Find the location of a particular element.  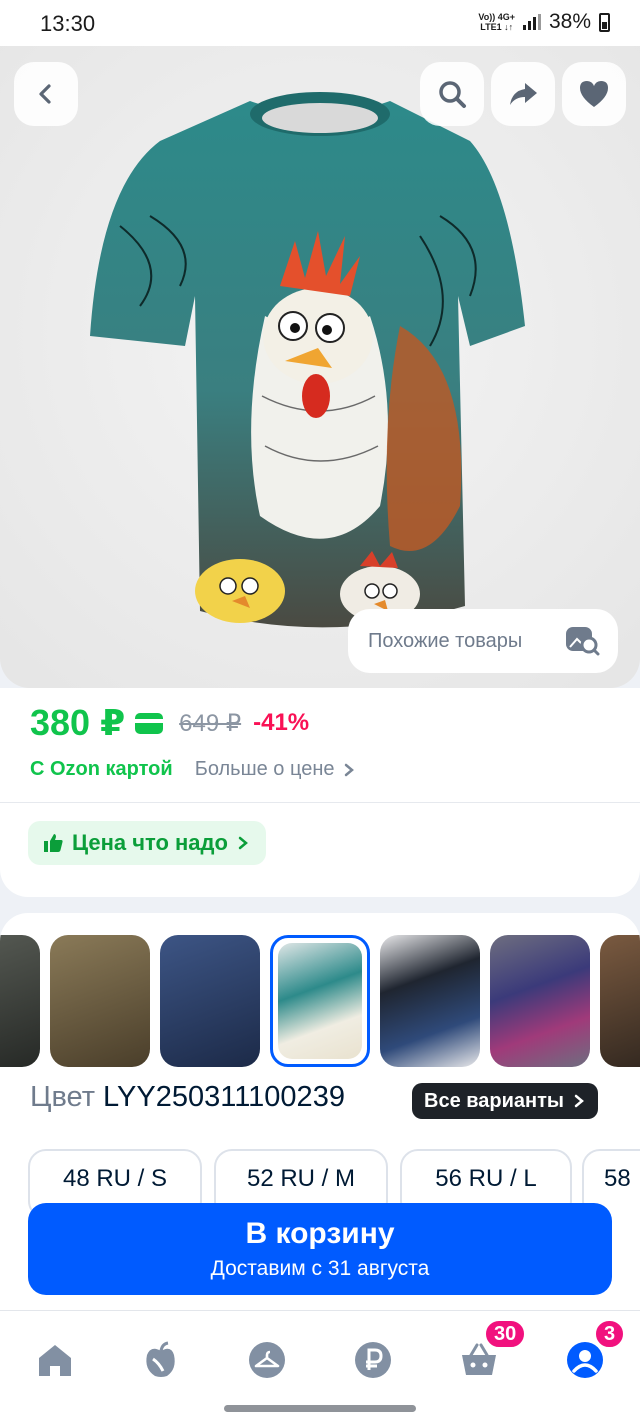

status-bar: 13:30 Vo)) 4G+ LTE1 ↓↑ 38% is located at coordinates (320, 23).